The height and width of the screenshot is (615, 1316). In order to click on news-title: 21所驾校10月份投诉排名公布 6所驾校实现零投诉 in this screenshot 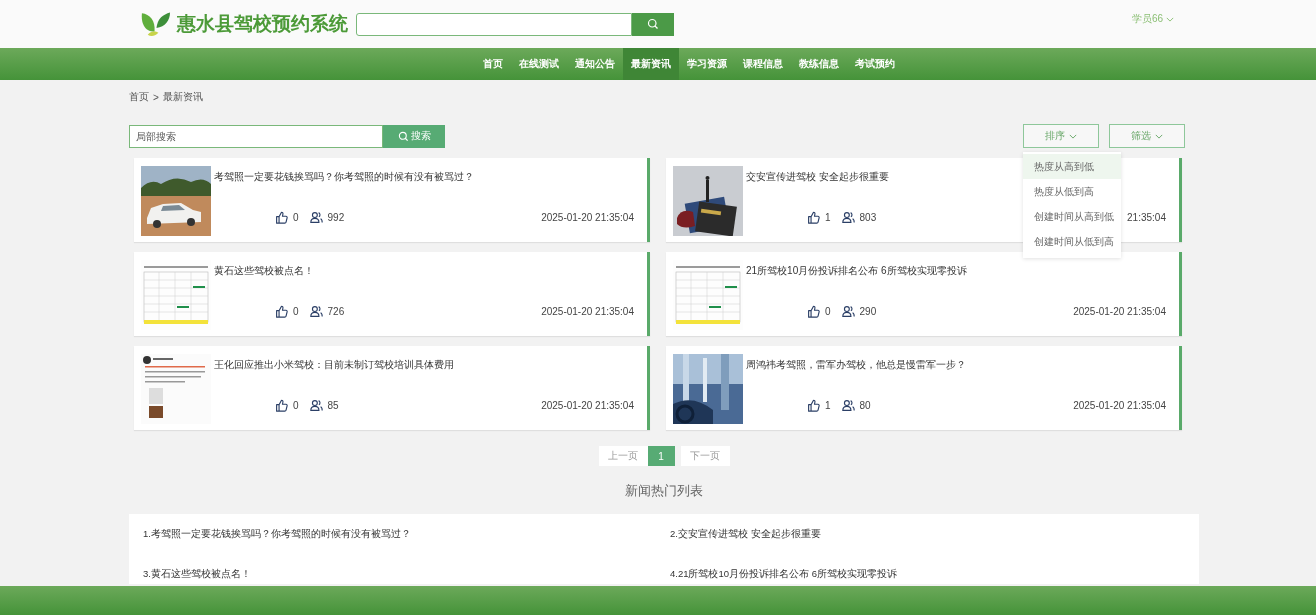, I will do `click(856, 271)`.